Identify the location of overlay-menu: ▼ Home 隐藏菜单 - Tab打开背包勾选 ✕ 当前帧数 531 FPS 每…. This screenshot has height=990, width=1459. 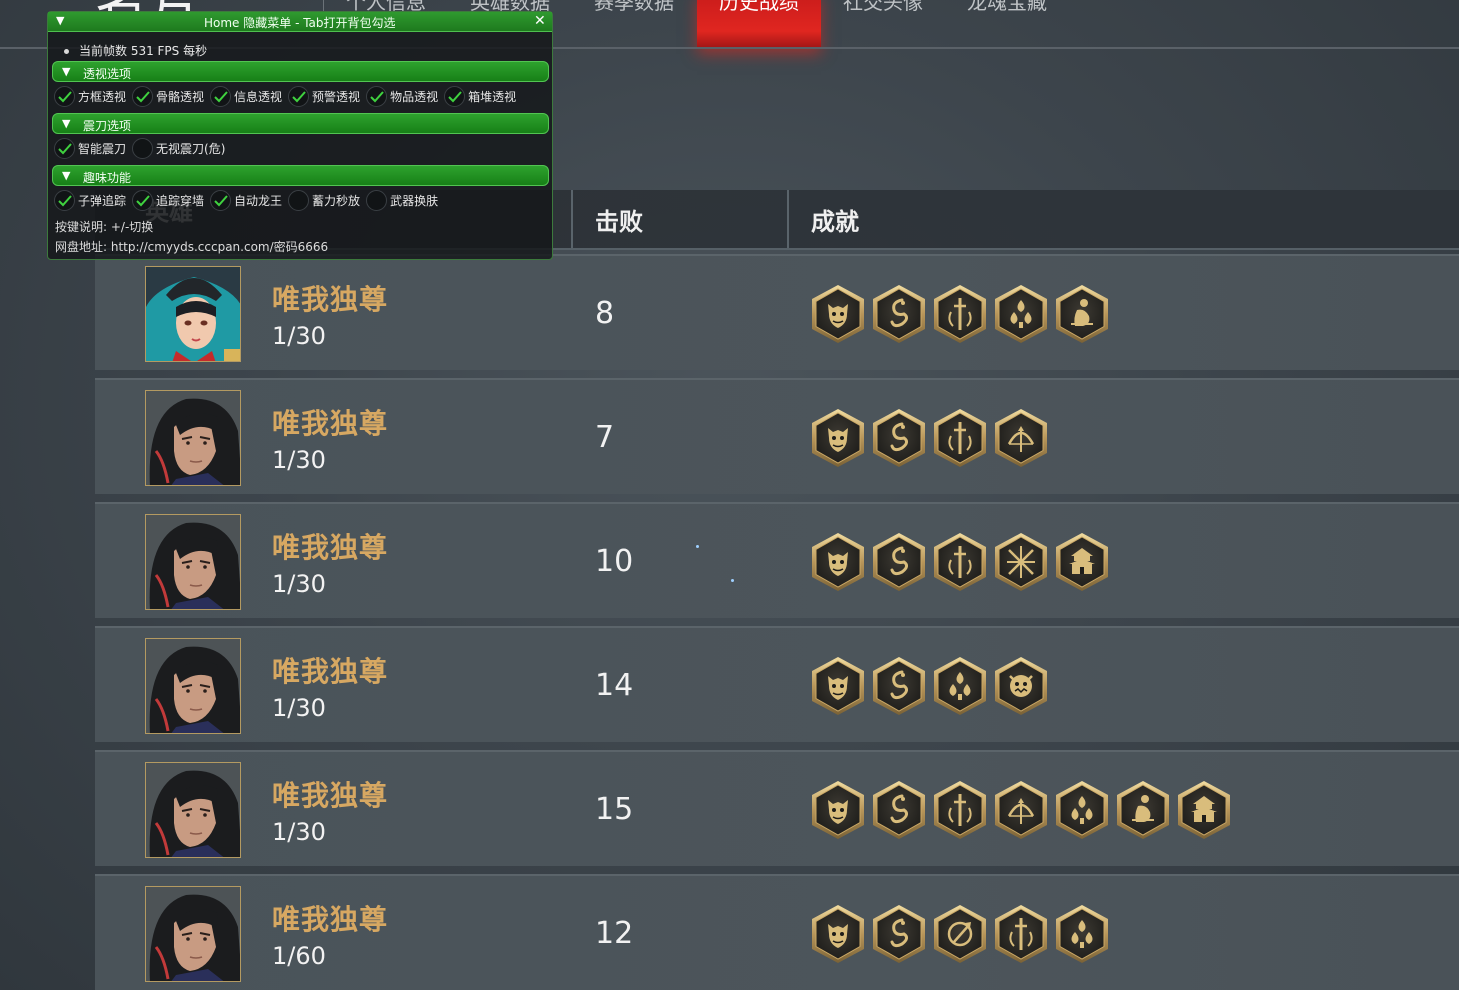
(300, 135).